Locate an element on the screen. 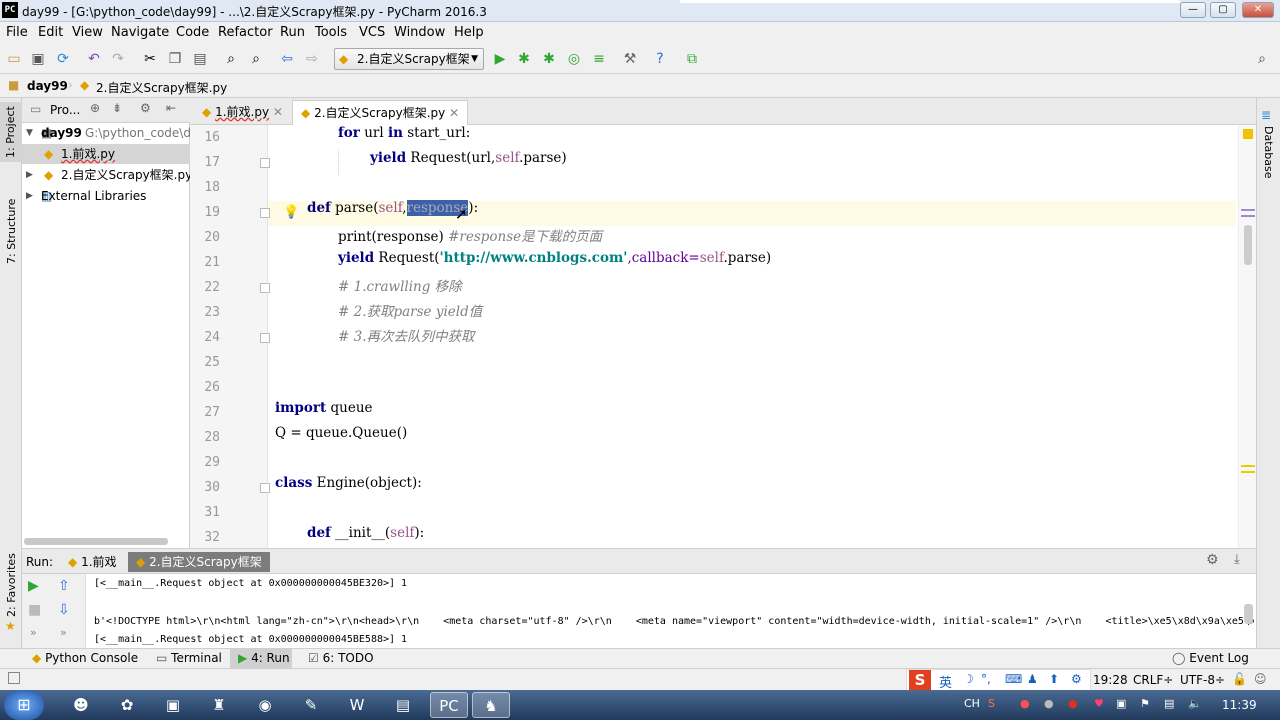 Image resolution: width=1280 pixels, height=720 pixels. file-encoding: UTF-8÷ is located at coordinates (1202, 680).